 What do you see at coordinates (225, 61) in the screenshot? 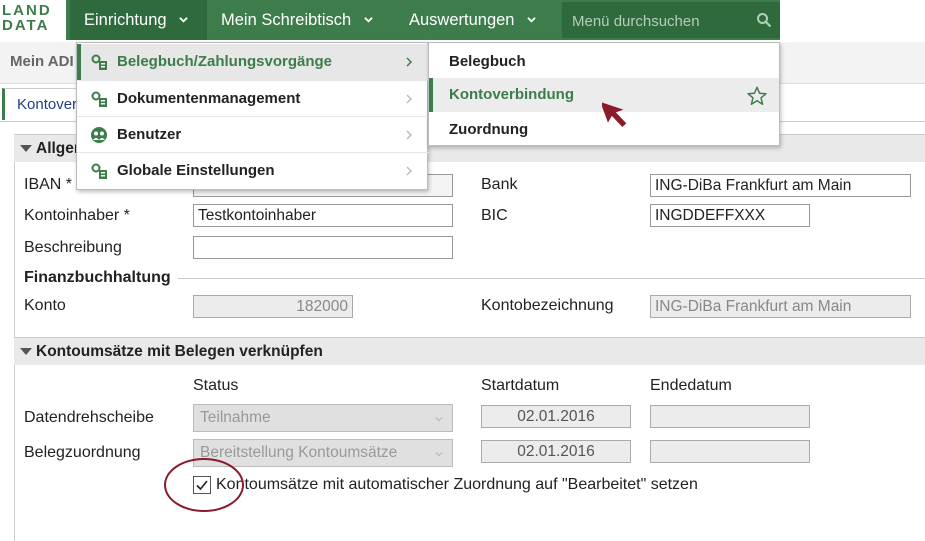
I see `menu-item-label: Belegbuch/Zahlungsvorgänge` at bounding box center [225, 61].